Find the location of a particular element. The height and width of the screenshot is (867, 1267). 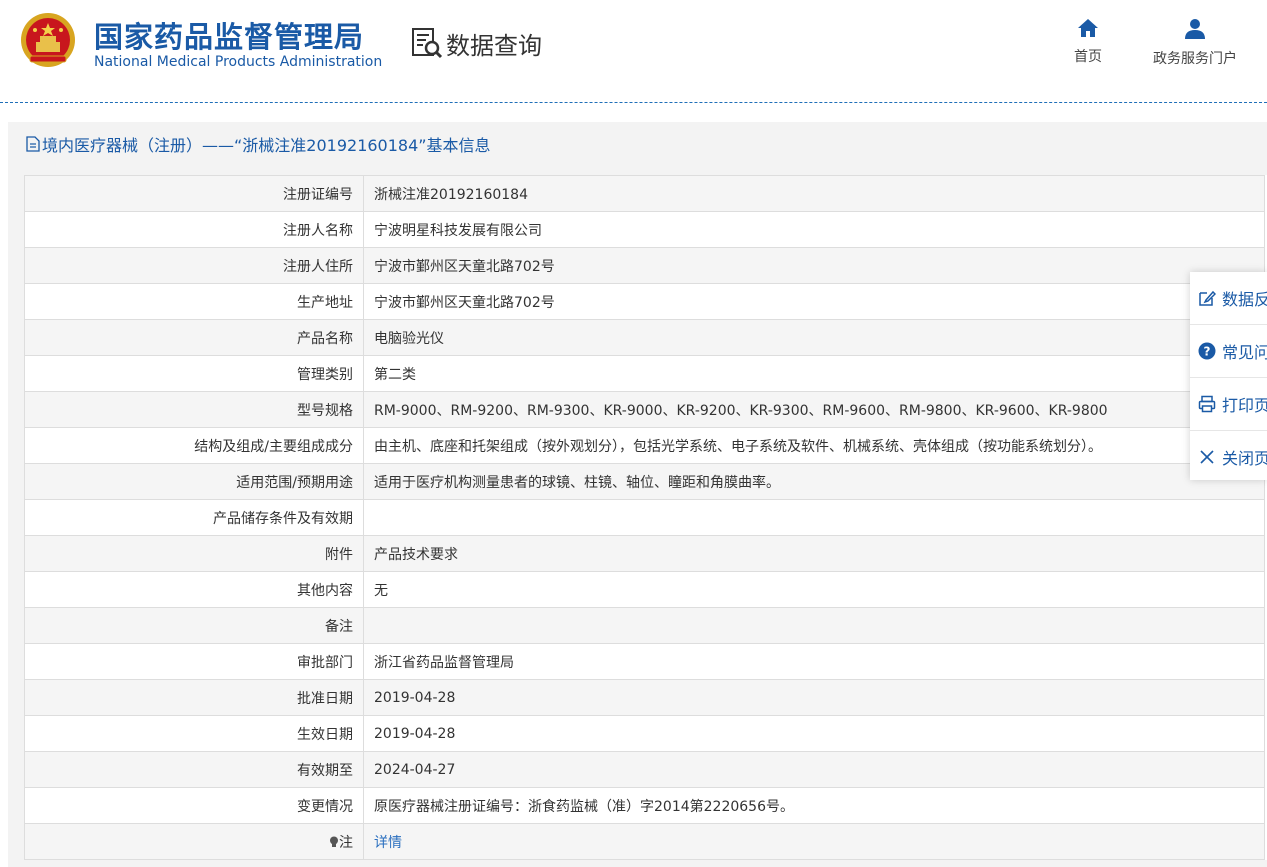

row-label: 注册证编号 is located at coordinates (194, 193).